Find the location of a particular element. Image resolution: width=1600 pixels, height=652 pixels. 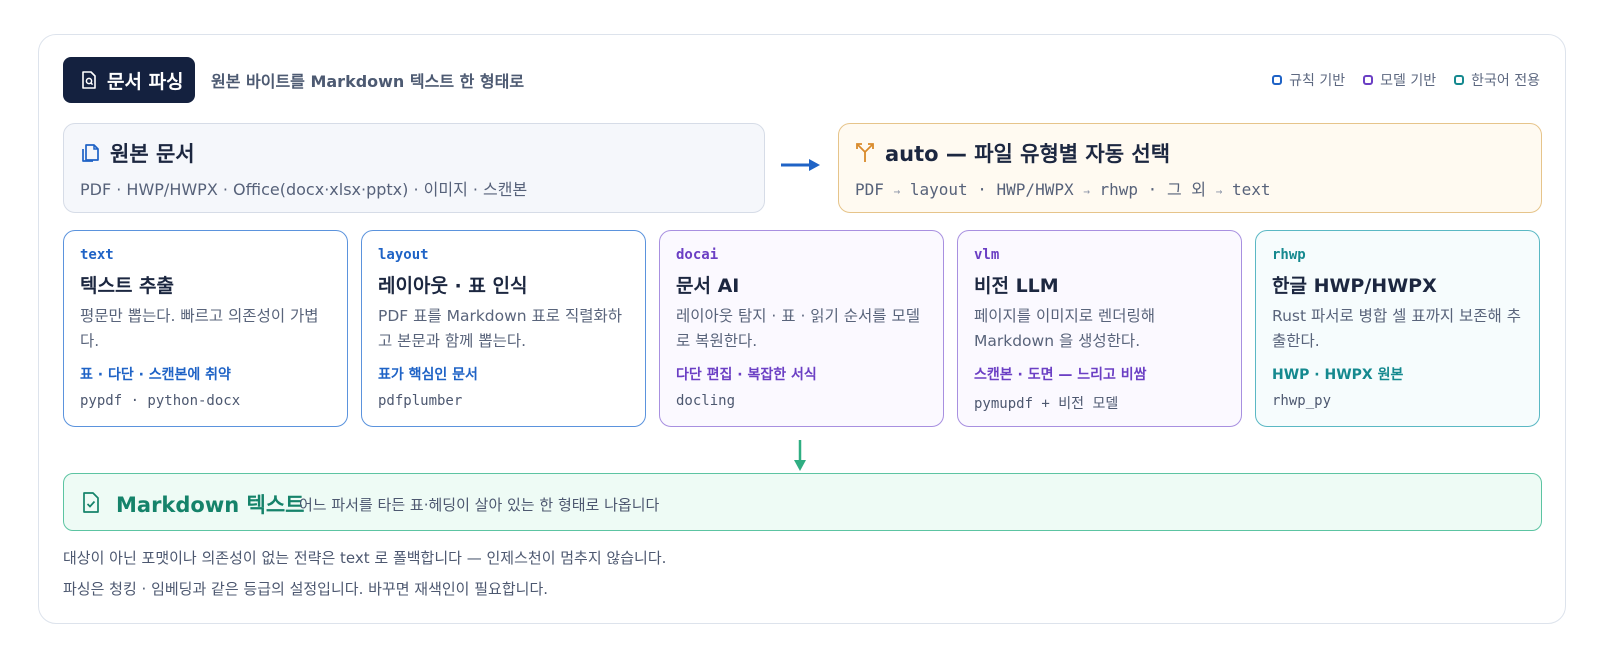

copy-documents-icon is located at coordinates (90, 153).